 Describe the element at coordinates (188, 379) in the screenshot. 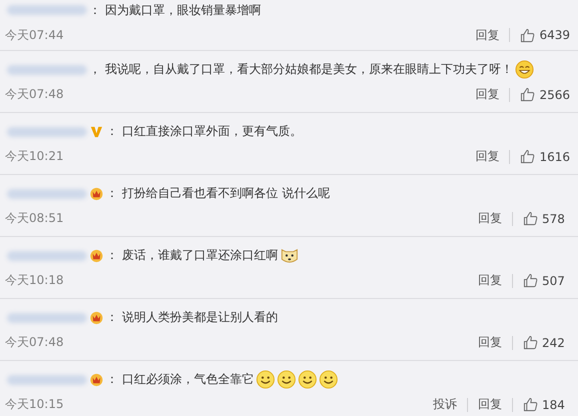

I see `comment-text: 口红必须涂，气色全靠它` at that location.